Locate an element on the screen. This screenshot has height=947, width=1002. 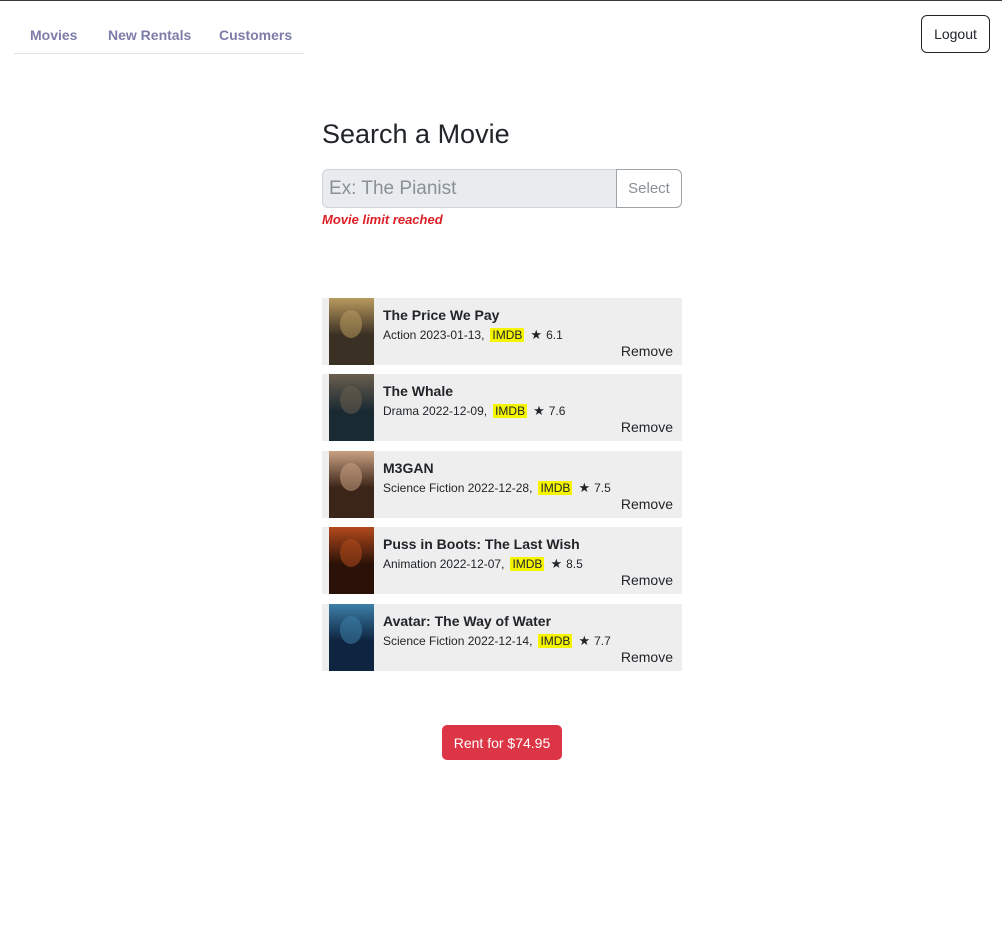
movie-meta: Drama 2022-12-09, IMDB ★ 7.6 is located at coordinates (474, 411).